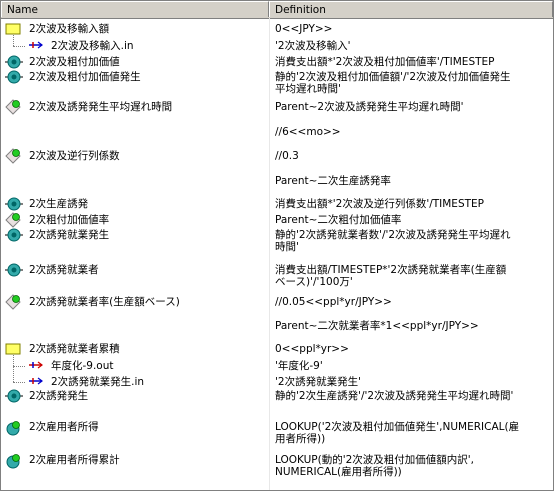  What do you see at coordinates (333, 302) in the screenshot?
I see `definition-line: //0.05<<ppl*yr/JPY>>` at bounding box center [333, 302].